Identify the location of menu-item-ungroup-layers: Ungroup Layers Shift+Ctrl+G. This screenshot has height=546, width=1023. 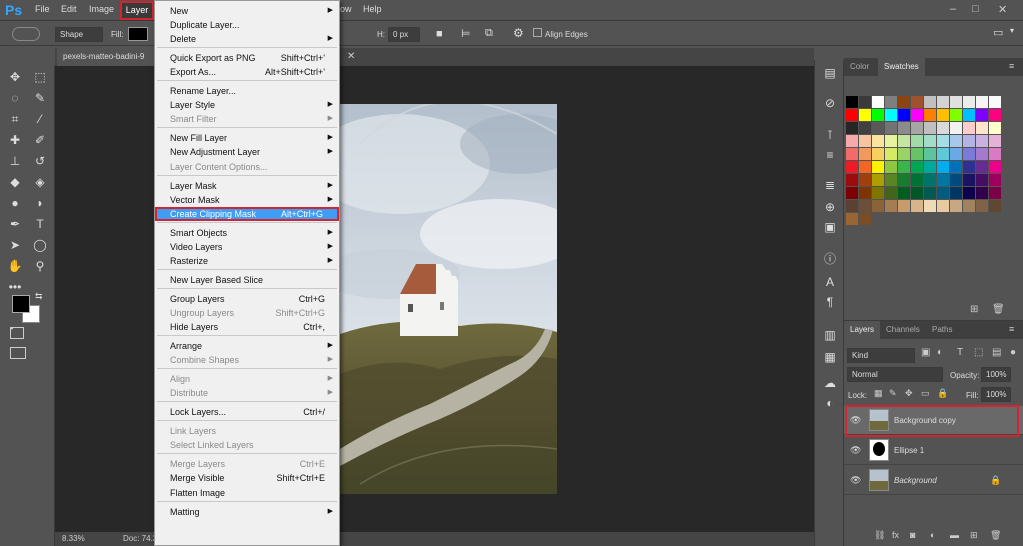
(247, 313).